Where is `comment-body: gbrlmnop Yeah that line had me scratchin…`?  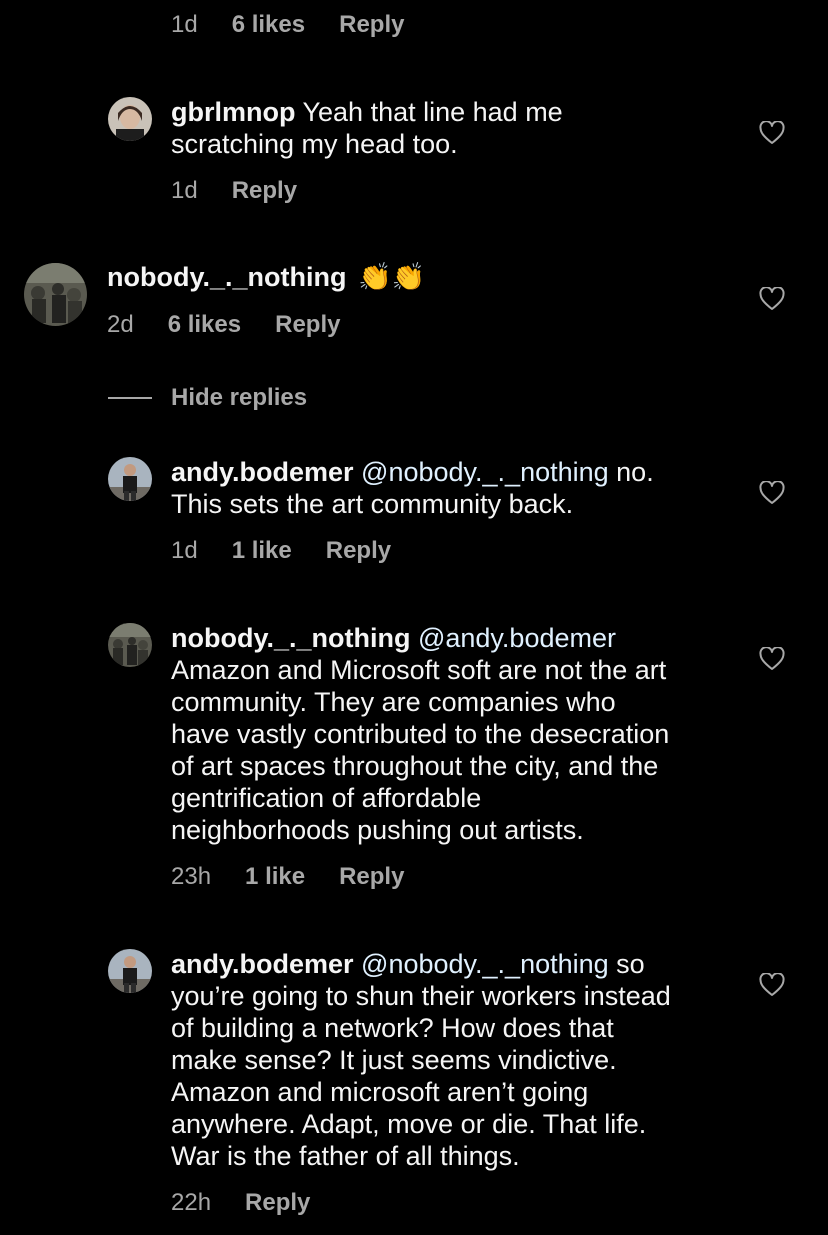
comment-body: gbrlmnop Yeah that line had me scratchin… is located at coordinates (367, 128).